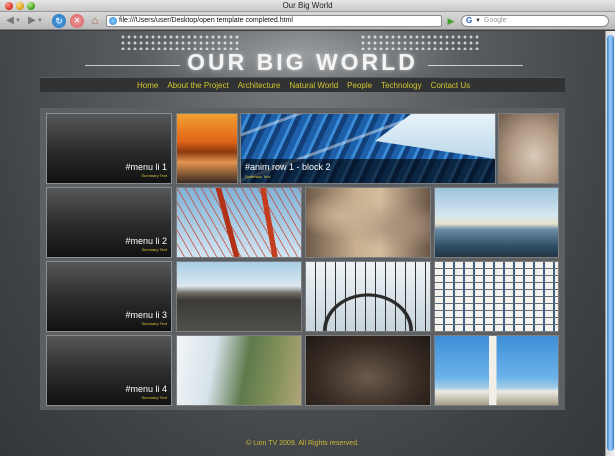 The image size is (615, 456). I want to click on photo-lake-sunset, so click(496, 222).